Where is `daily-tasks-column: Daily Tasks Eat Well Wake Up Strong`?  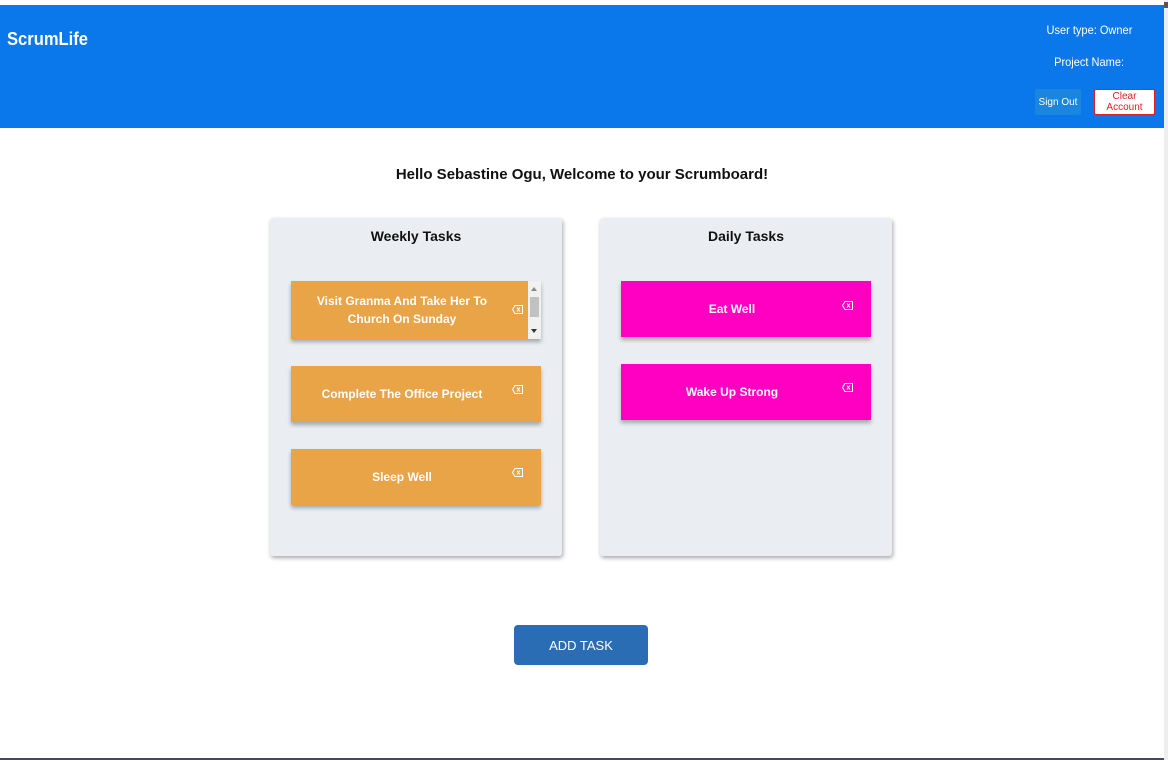
daily-tasks-column: Daily Tasks Eat Well Wake Up Strong is located at coordinates (746, 387).